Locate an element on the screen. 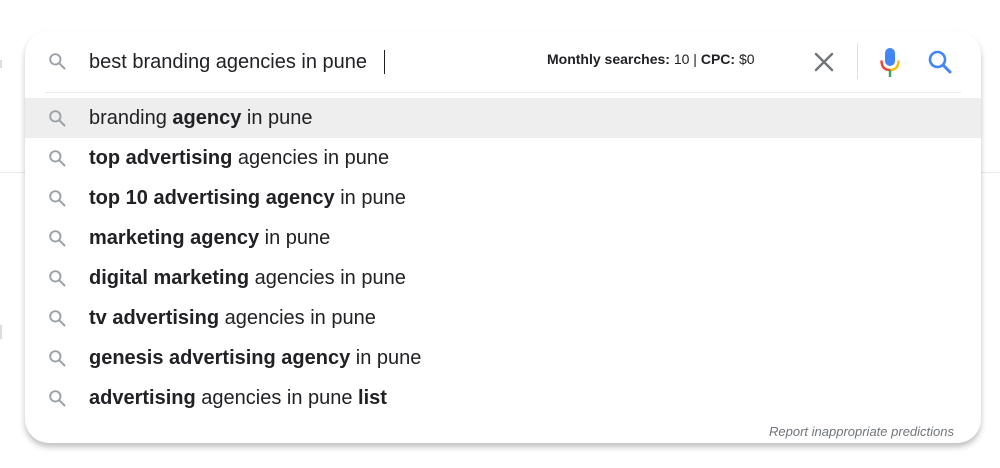 This screenshot has height=468, width=1000. suggestion-item: genesis advertising agency in pune is located at coordinates (503, 358).